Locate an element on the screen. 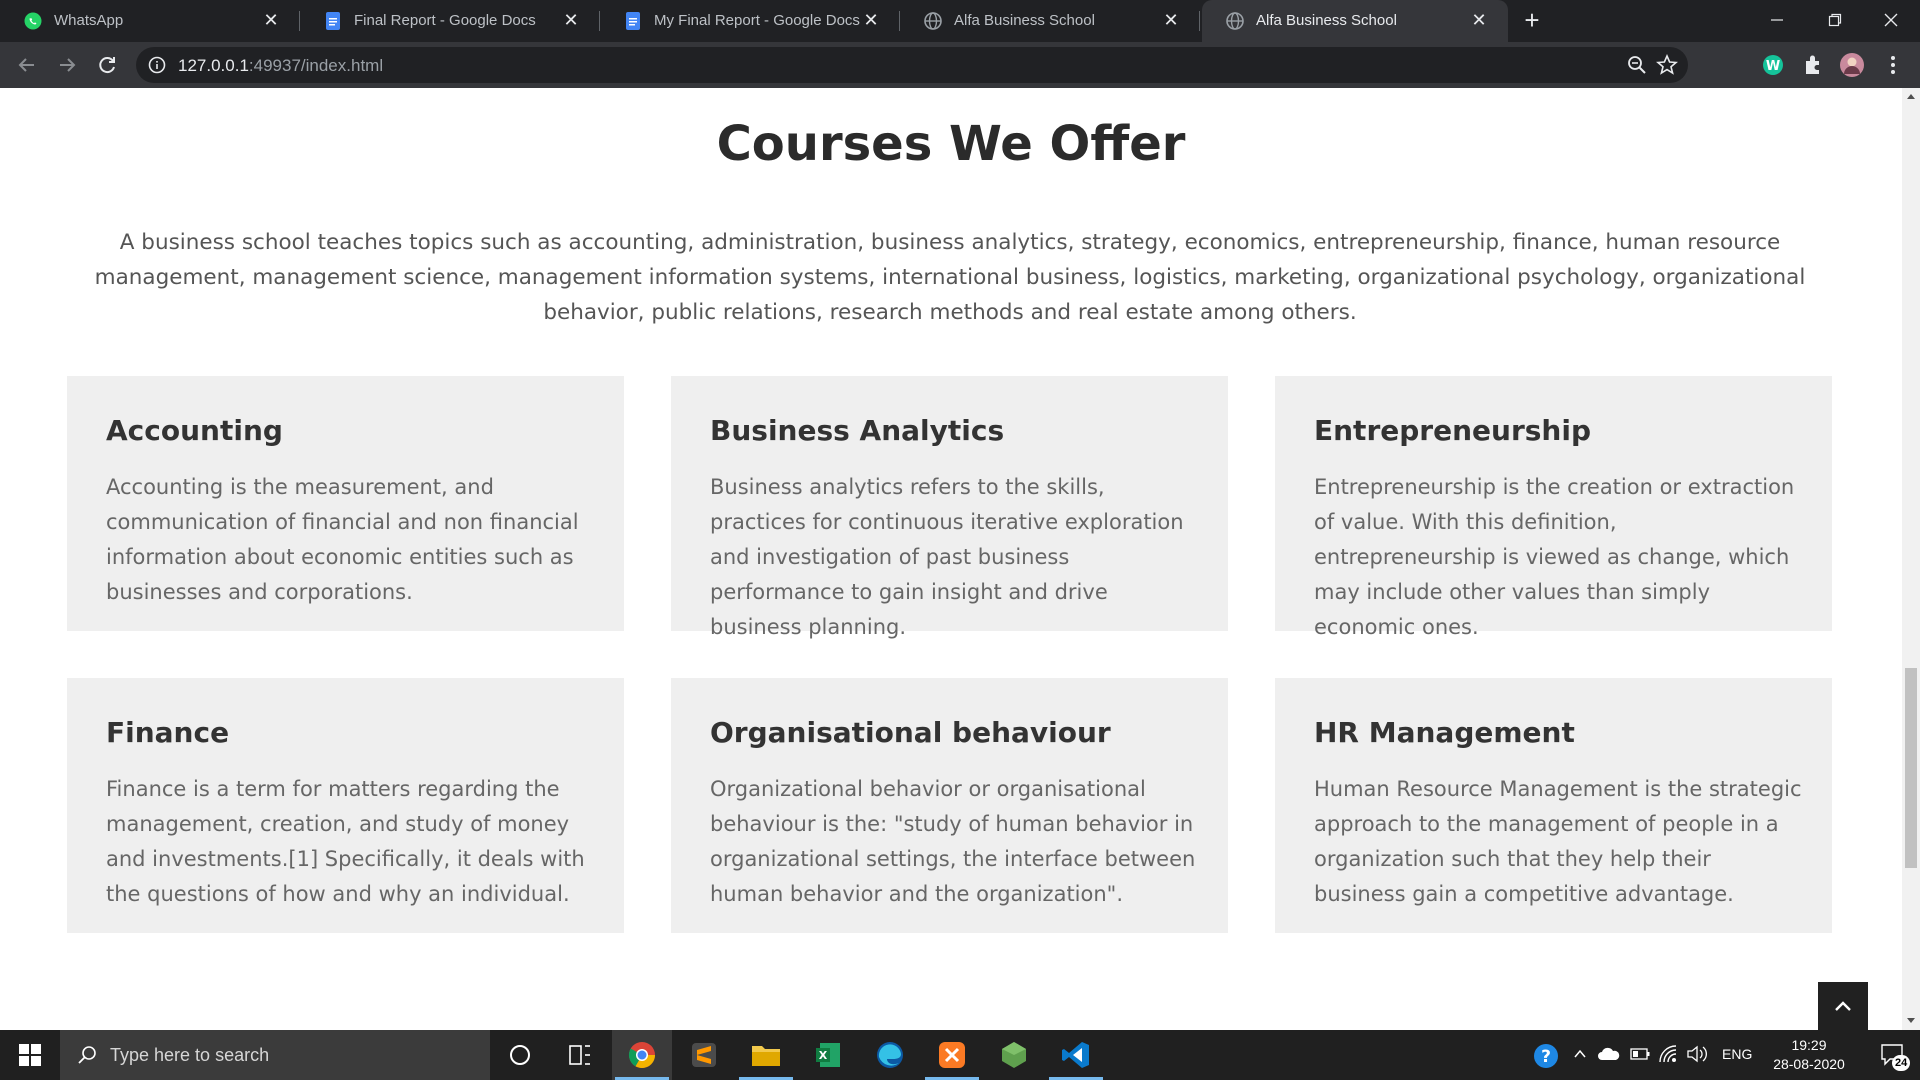  svg-text: W is located at coordinates (1773, 66).